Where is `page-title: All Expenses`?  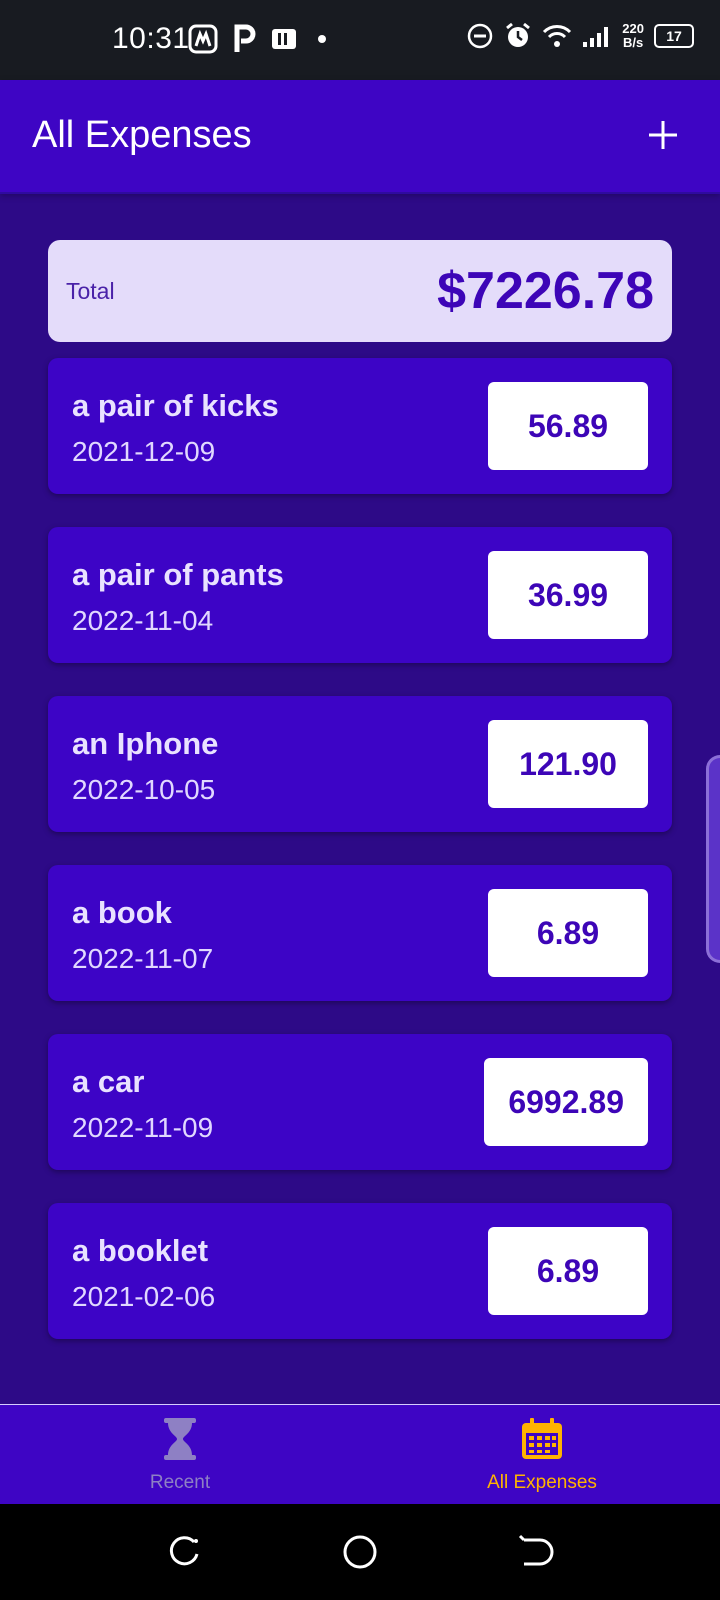 page-title: All Expenses is located at coordinates (142, 135).